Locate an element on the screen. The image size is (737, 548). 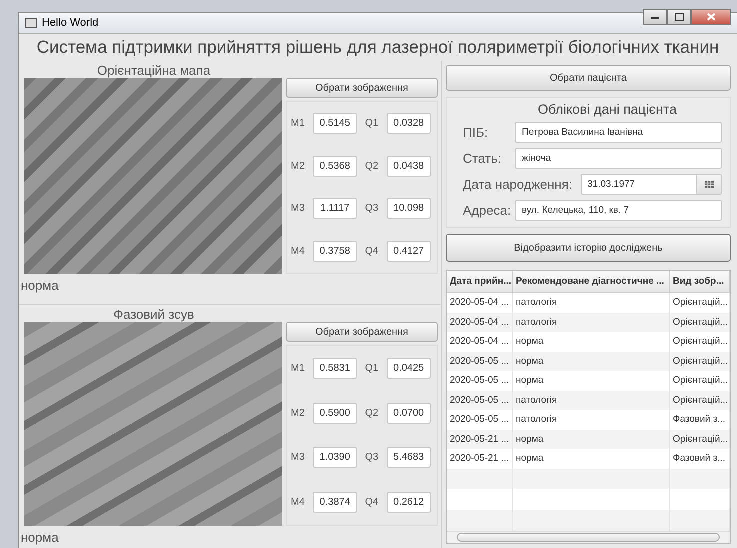
panel-title: Фазовий зсув is located at coordinates (154, 314).